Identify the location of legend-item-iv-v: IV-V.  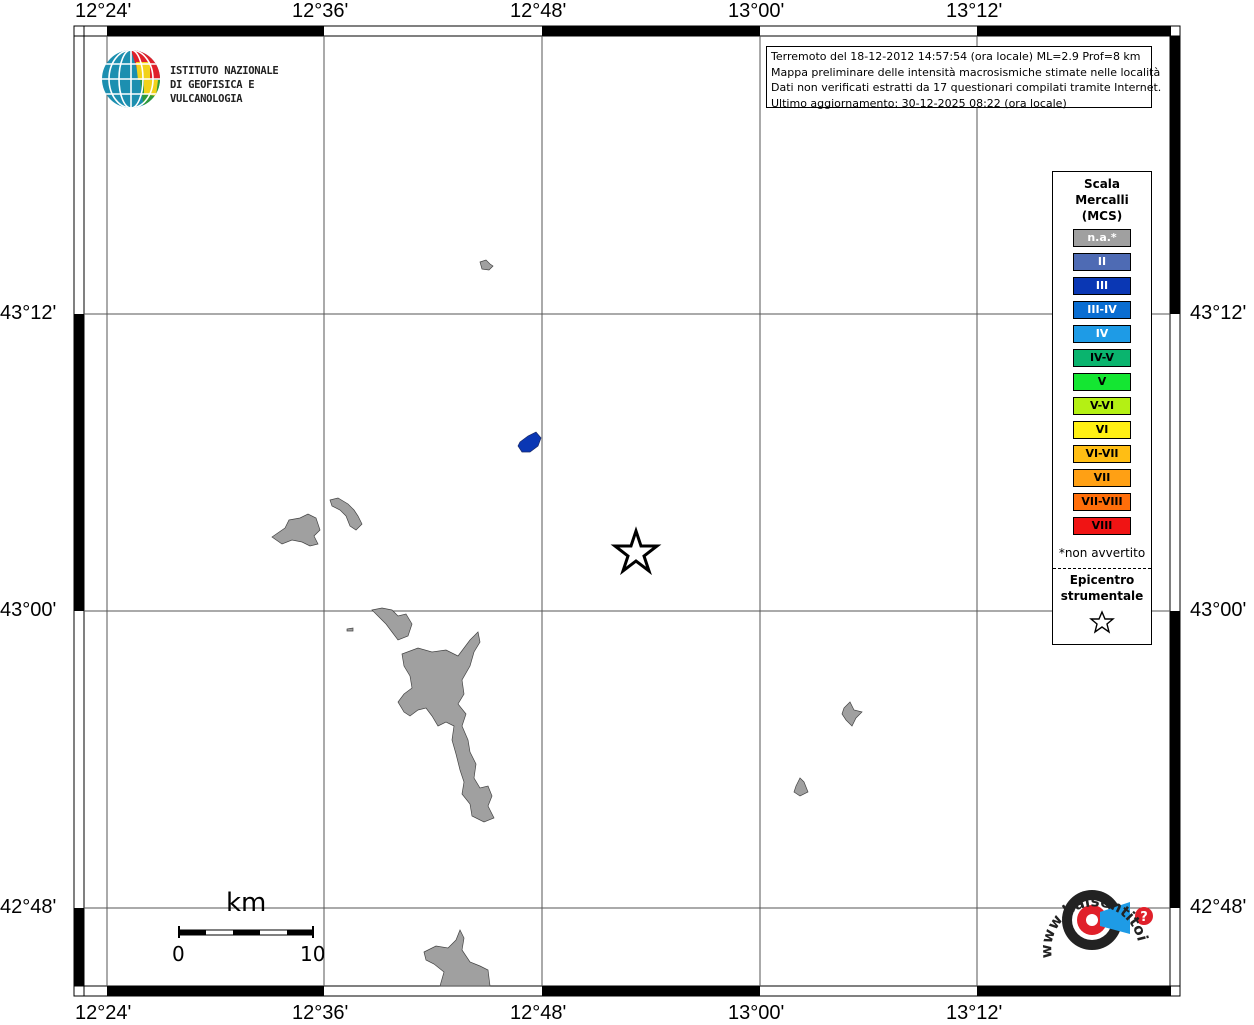
(1102, 358).